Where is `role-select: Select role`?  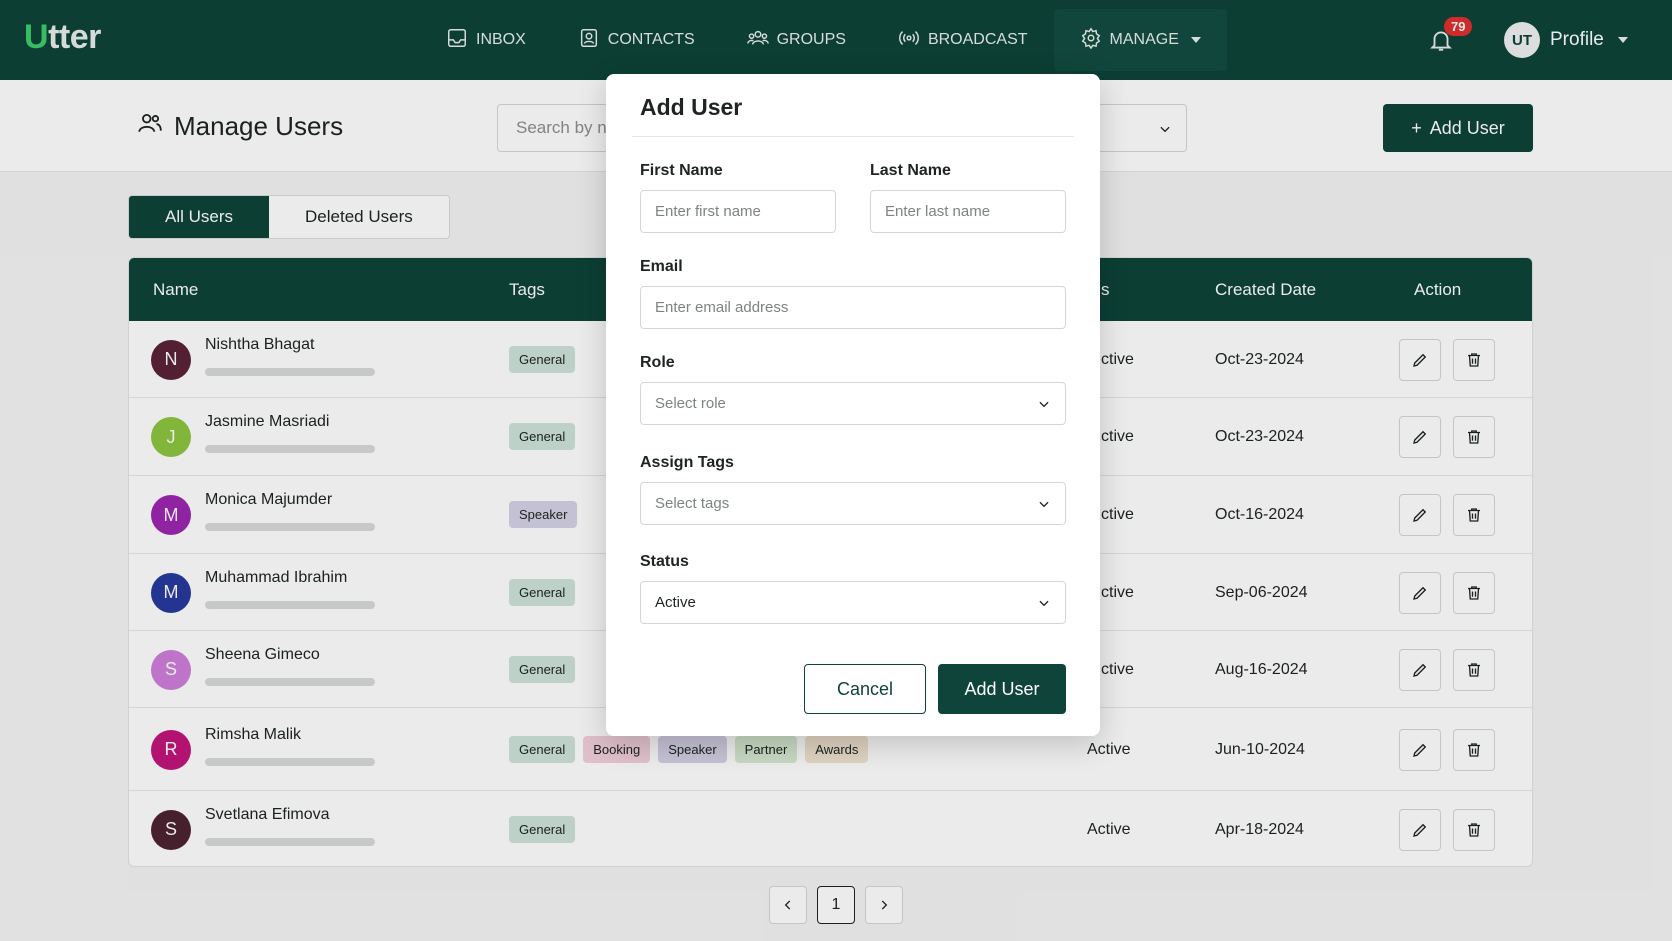
role-select: Select role is located at coordinates (853, 403).